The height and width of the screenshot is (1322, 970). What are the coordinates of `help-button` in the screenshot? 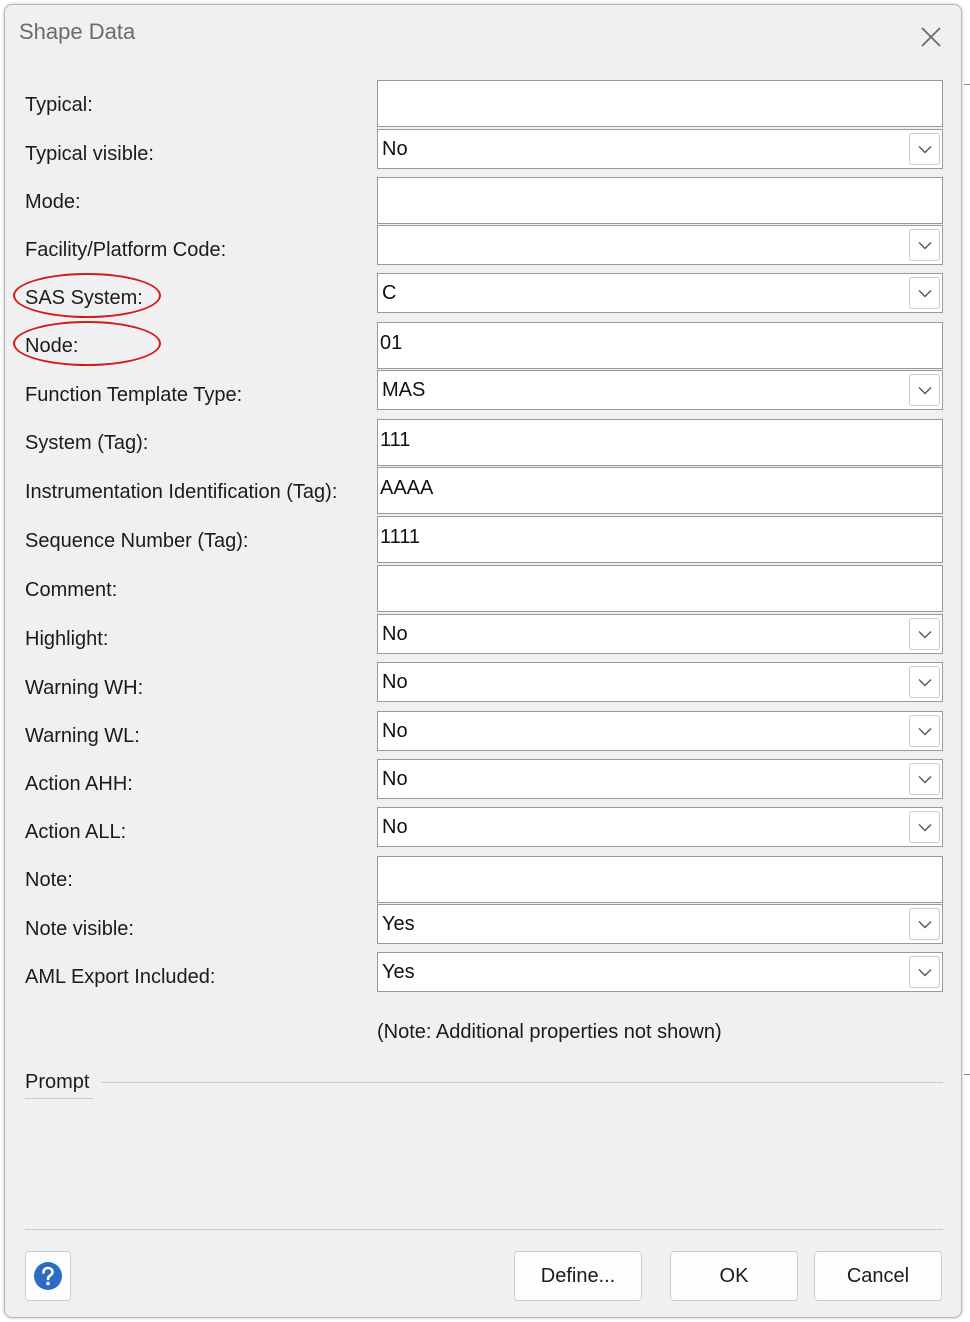 It's located at (48, 1276).